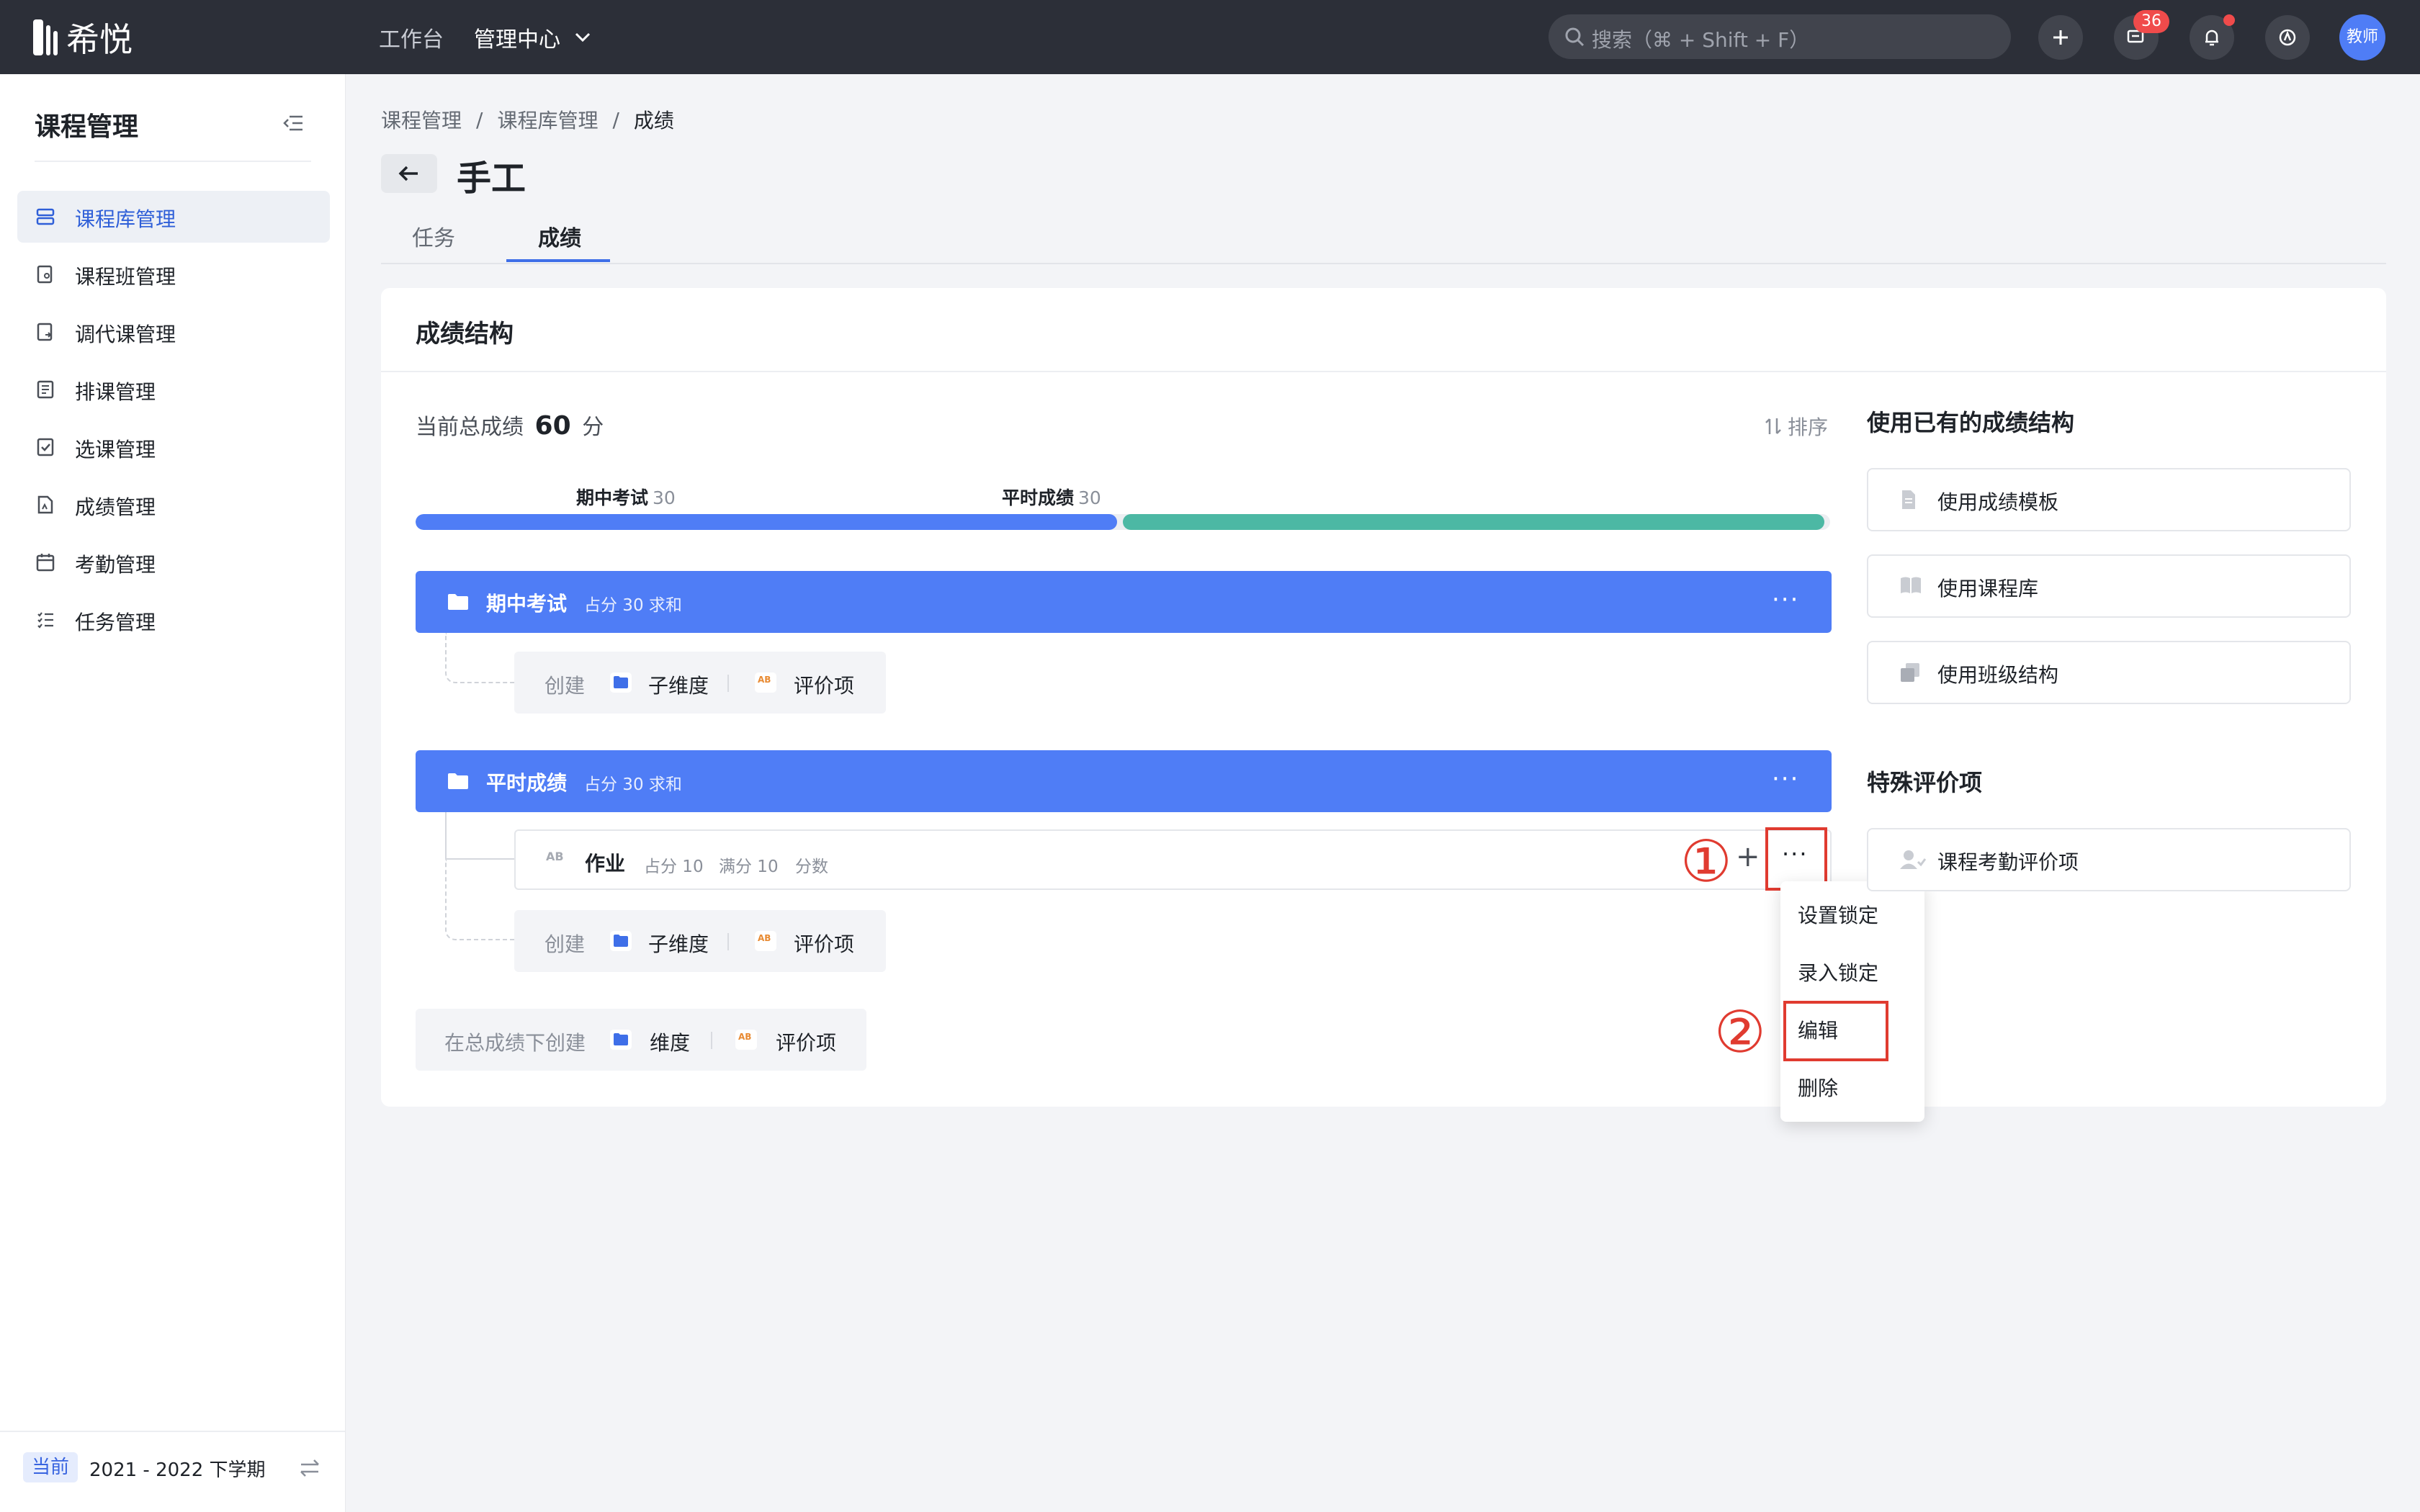 This screenshot has width=2420, height=1512. I want to click on create-row-midterm: 创建 子维度 AB 评价项, so click(700, 683).